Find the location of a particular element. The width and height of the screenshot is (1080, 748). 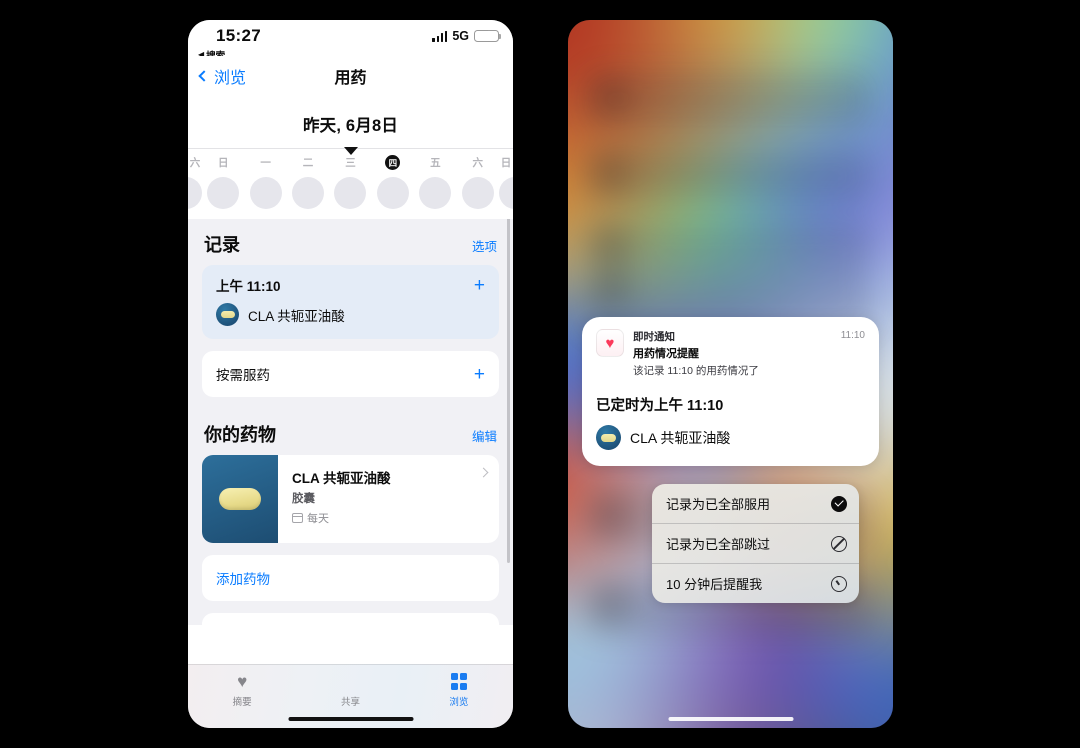

notification-text: 即时通知 用药情况提醒 该记录 11:10 的用药情况了 is located at coordinates (732, 353).